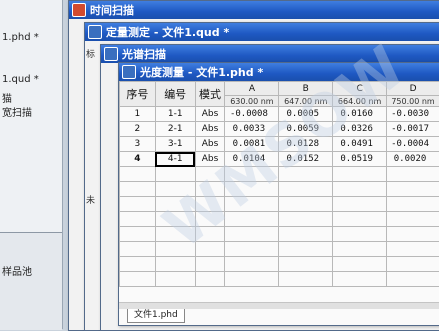 The width and height of the screenshot is (439, 331). I want to click on header-code: 编号, so click(175, 94).